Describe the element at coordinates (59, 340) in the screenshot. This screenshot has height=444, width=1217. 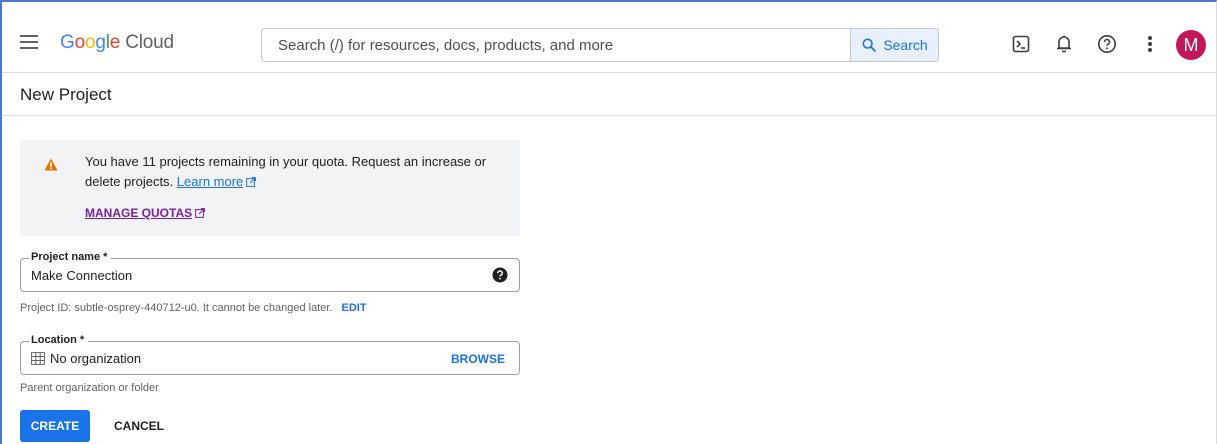
I see `location-label: Location *` at that location.